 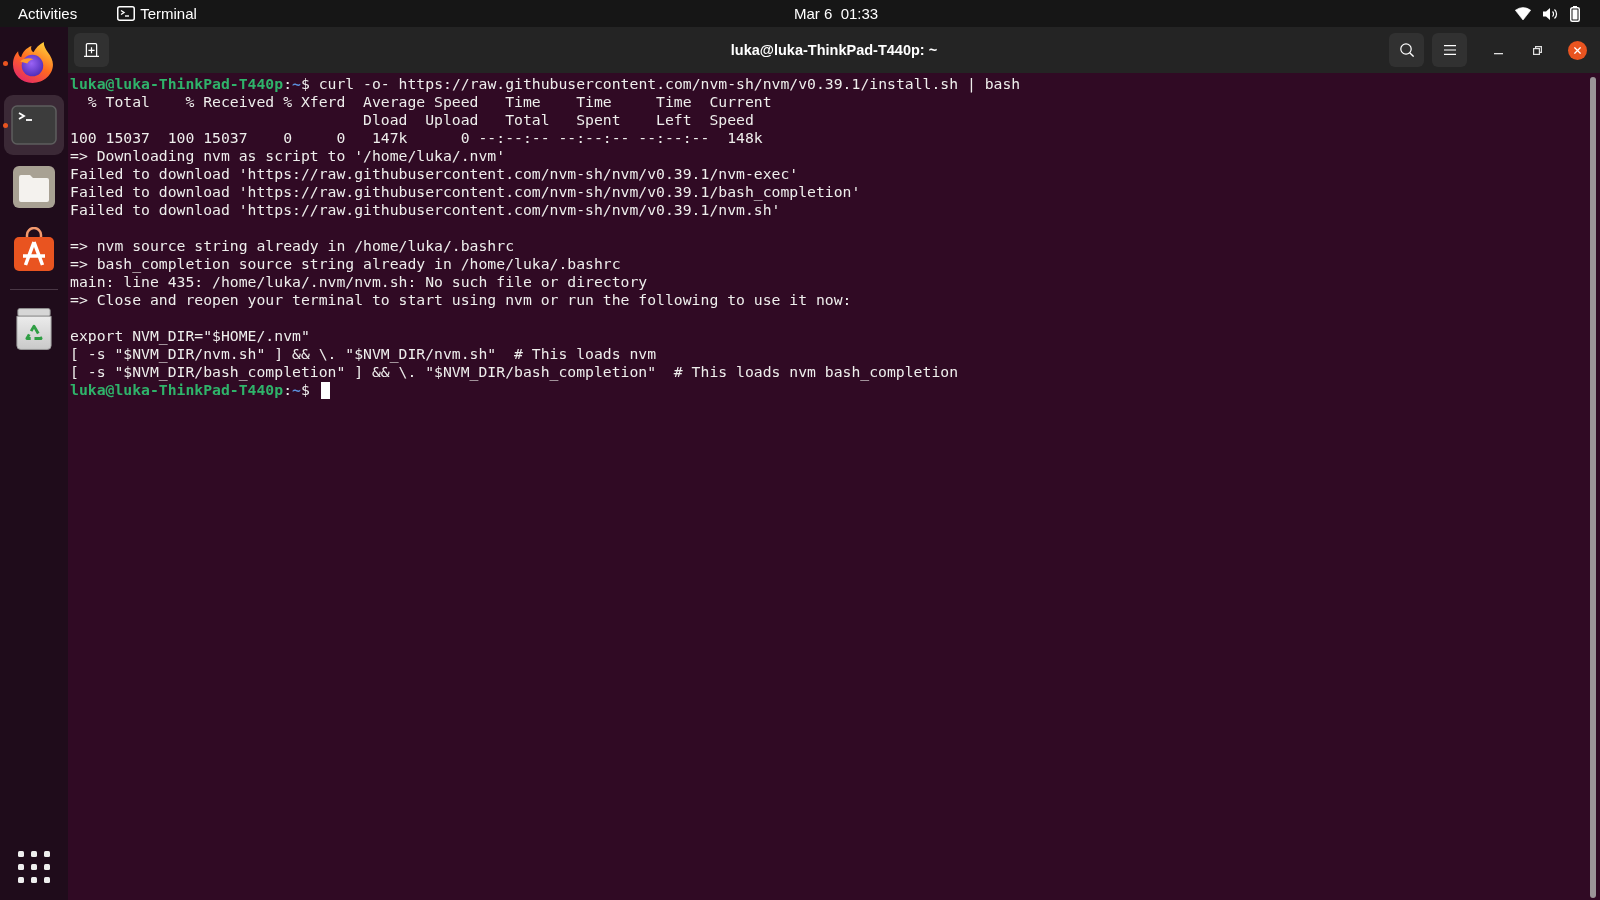 I want to click on folder-icon, so click(x=34, y=187).